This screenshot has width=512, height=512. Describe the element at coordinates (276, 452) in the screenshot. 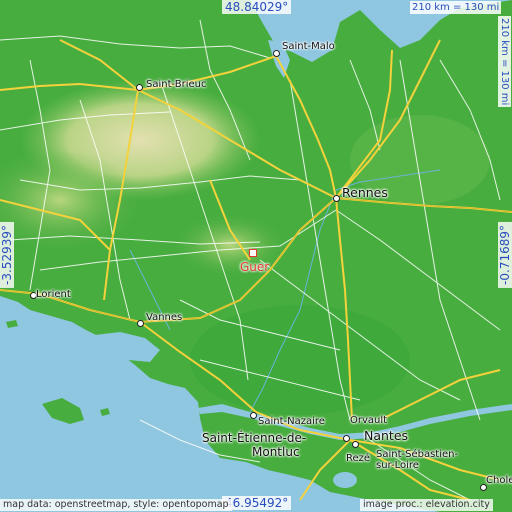

I see `city-label-saint-etienne-line2: Montluc` at that location.